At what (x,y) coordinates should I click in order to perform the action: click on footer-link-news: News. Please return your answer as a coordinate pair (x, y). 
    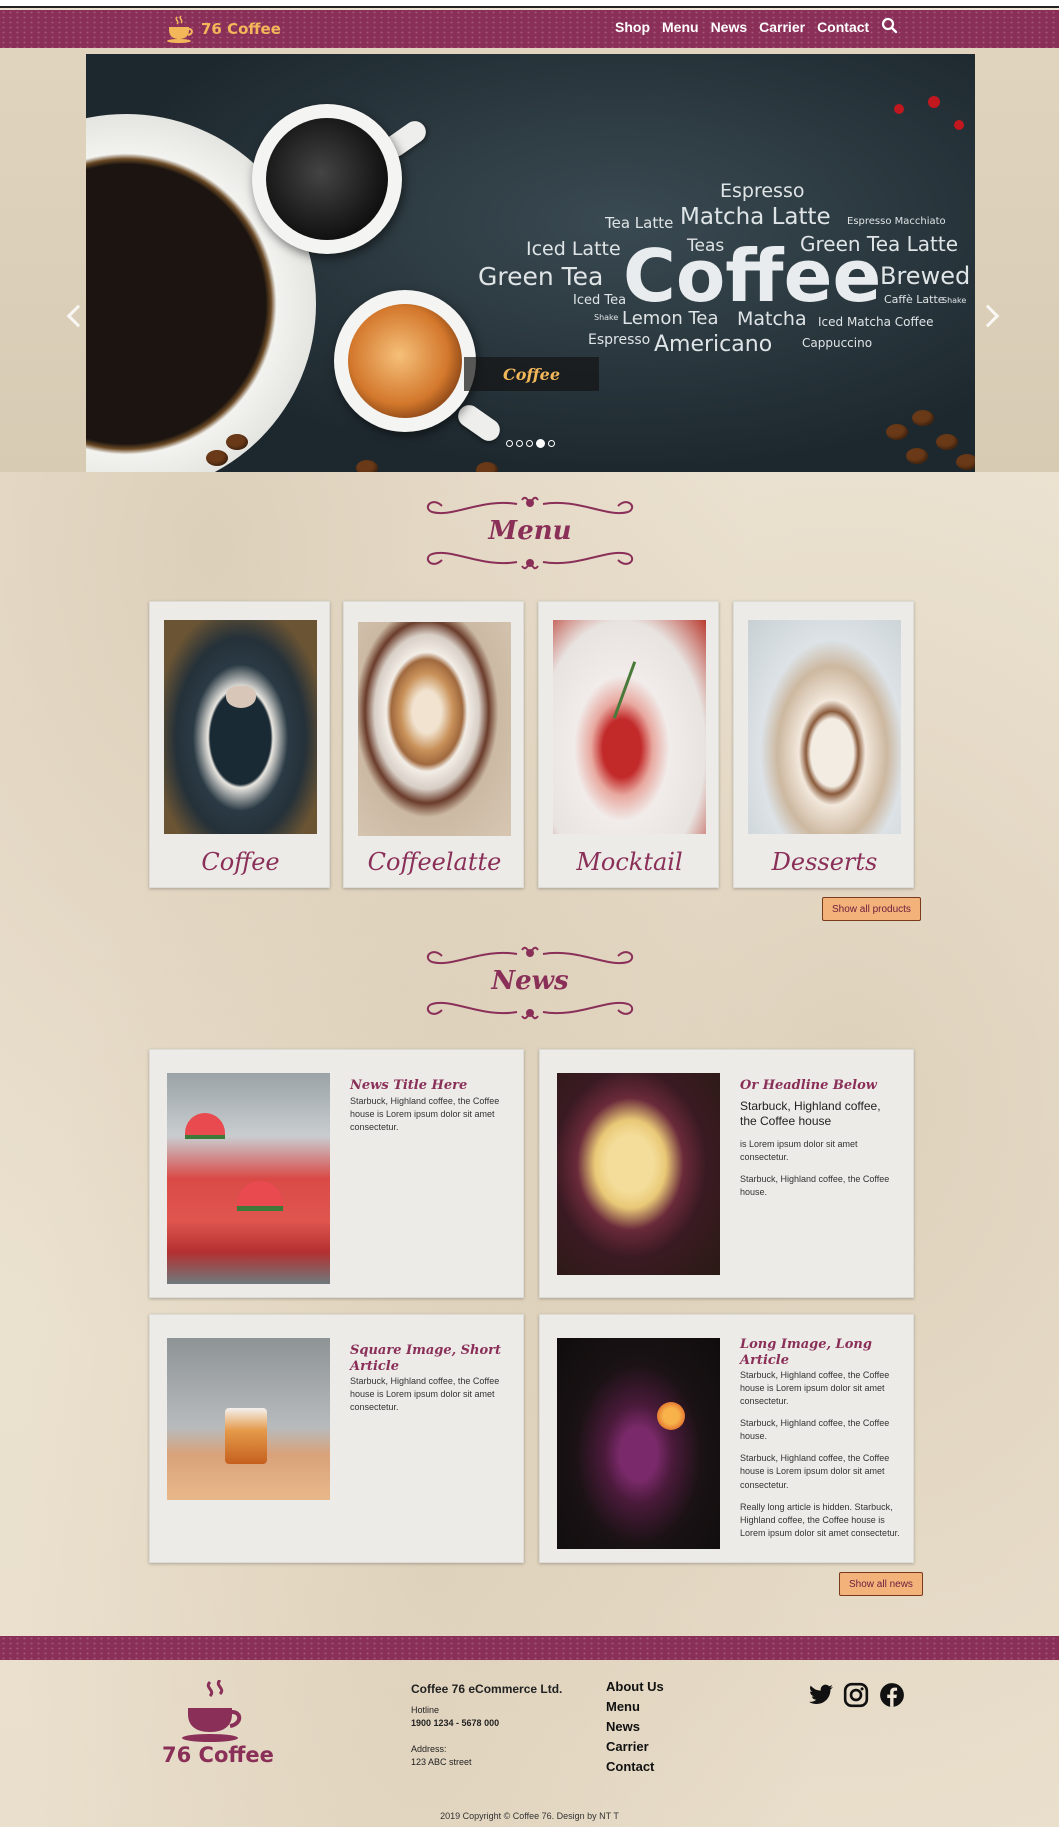
    Looking at the image, I should click on (635, 1726).